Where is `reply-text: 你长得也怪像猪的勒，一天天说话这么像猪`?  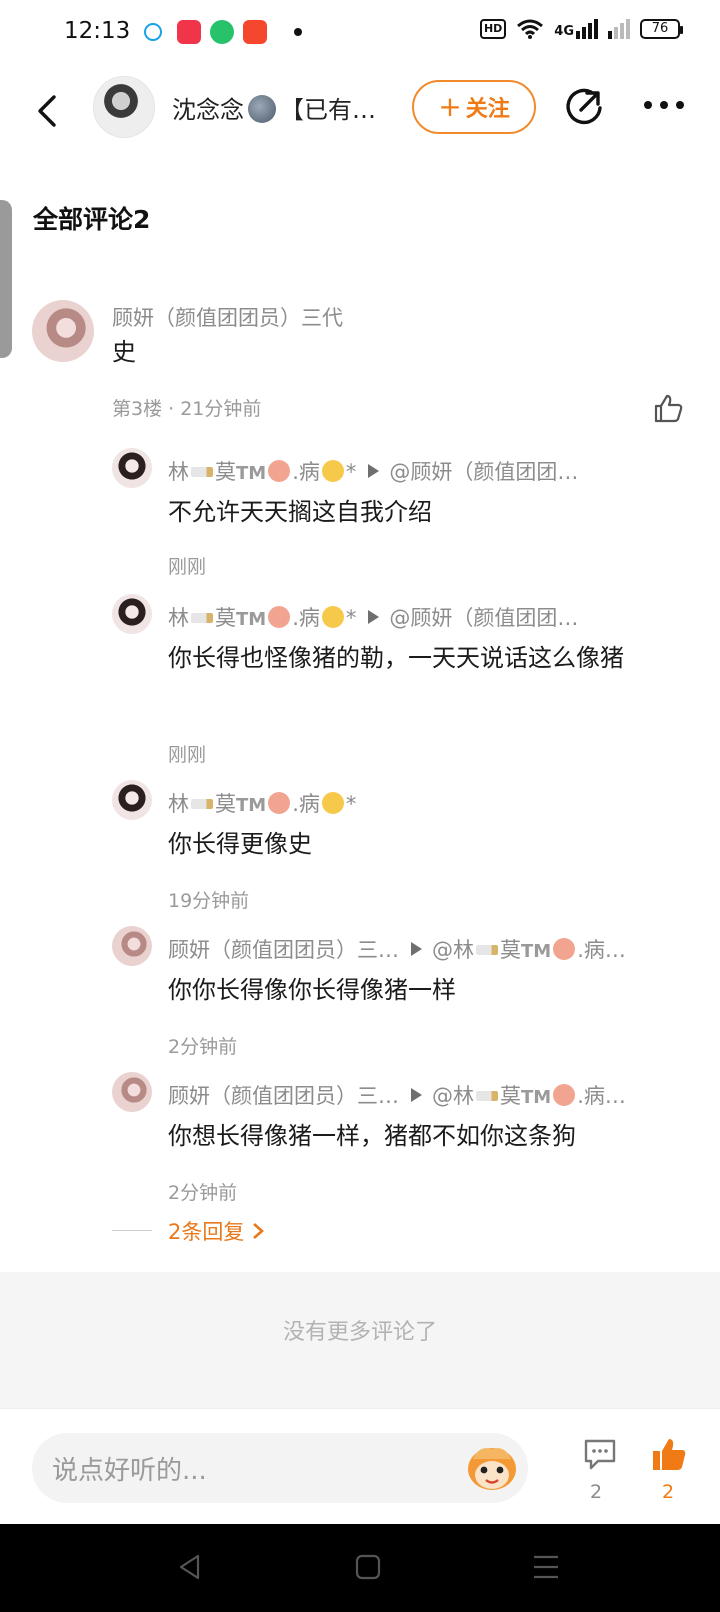
reply-text: 你长得也怪像猪的勒，一天天说话这么像猪 is located at coordinates (396, 658).